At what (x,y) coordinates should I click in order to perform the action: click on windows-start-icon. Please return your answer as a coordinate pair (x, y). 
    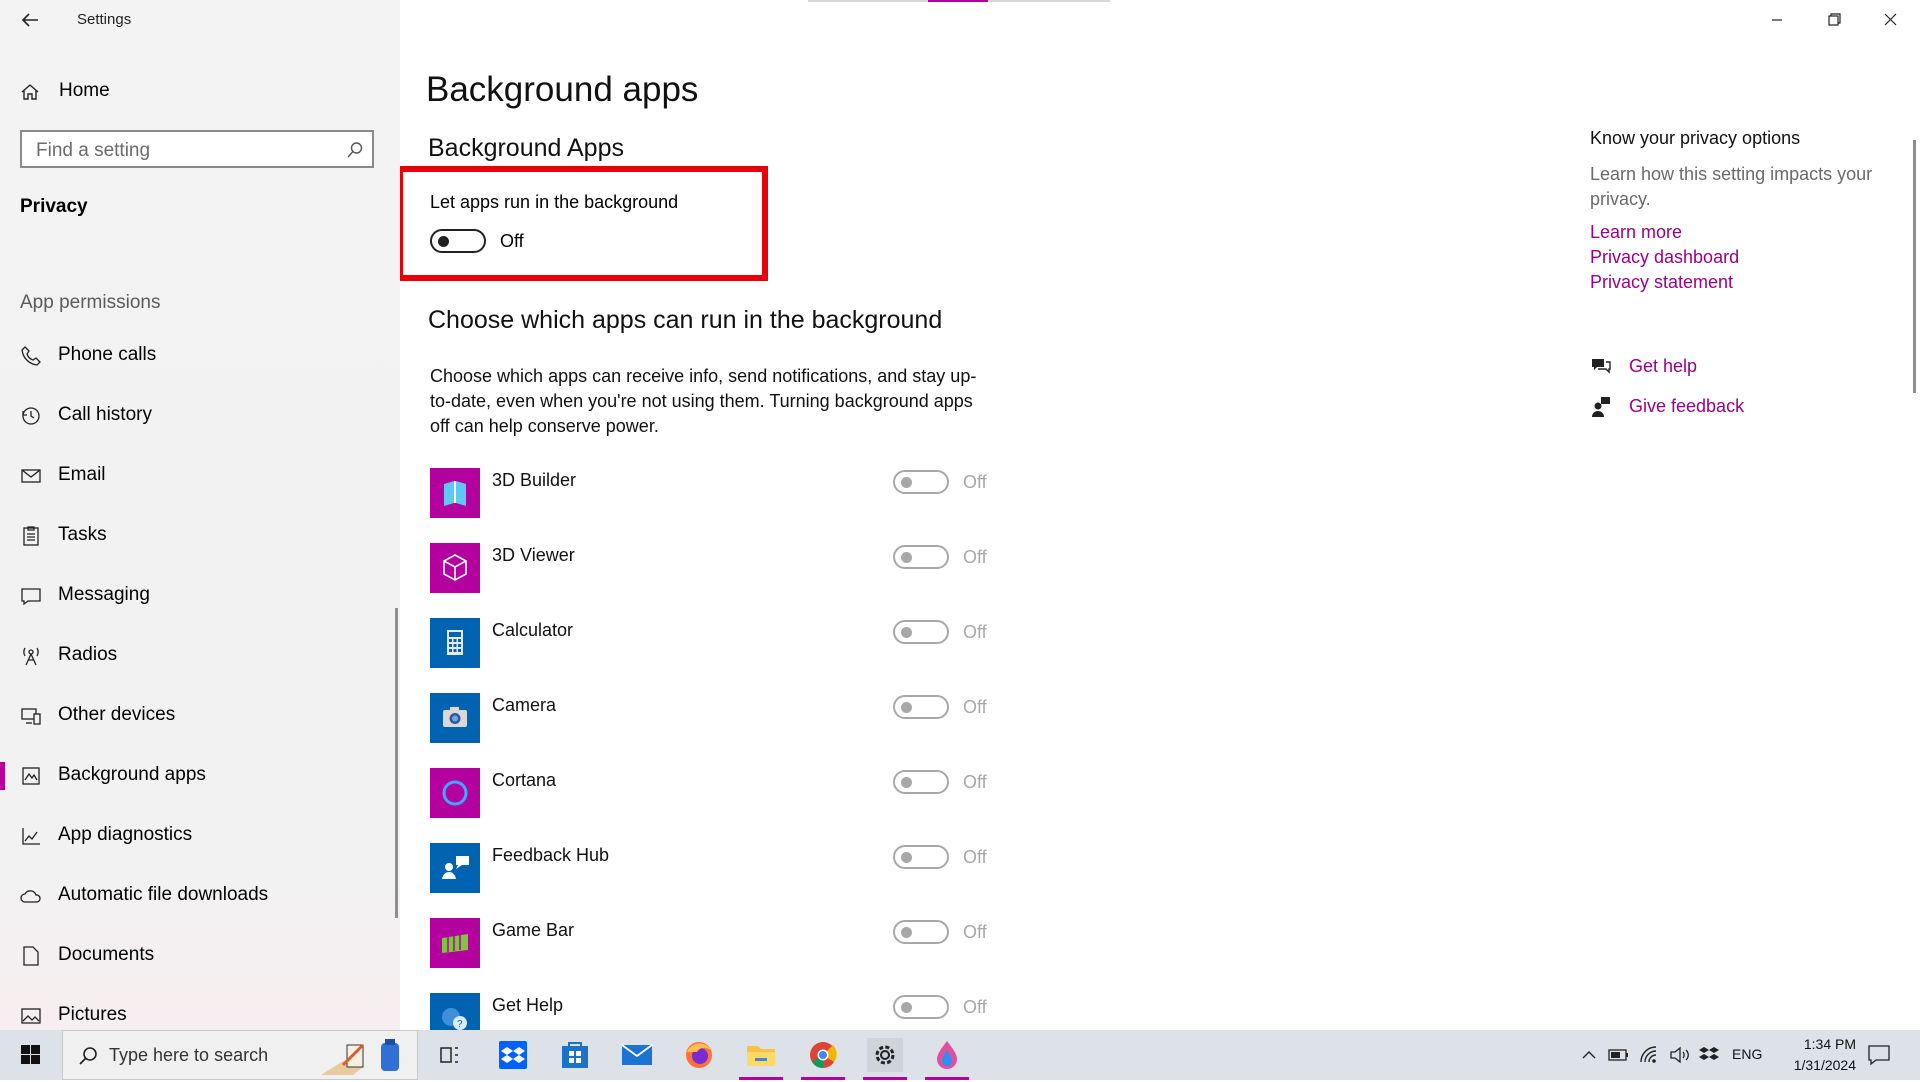
    Looking at the image, I should click on (30, 1055).